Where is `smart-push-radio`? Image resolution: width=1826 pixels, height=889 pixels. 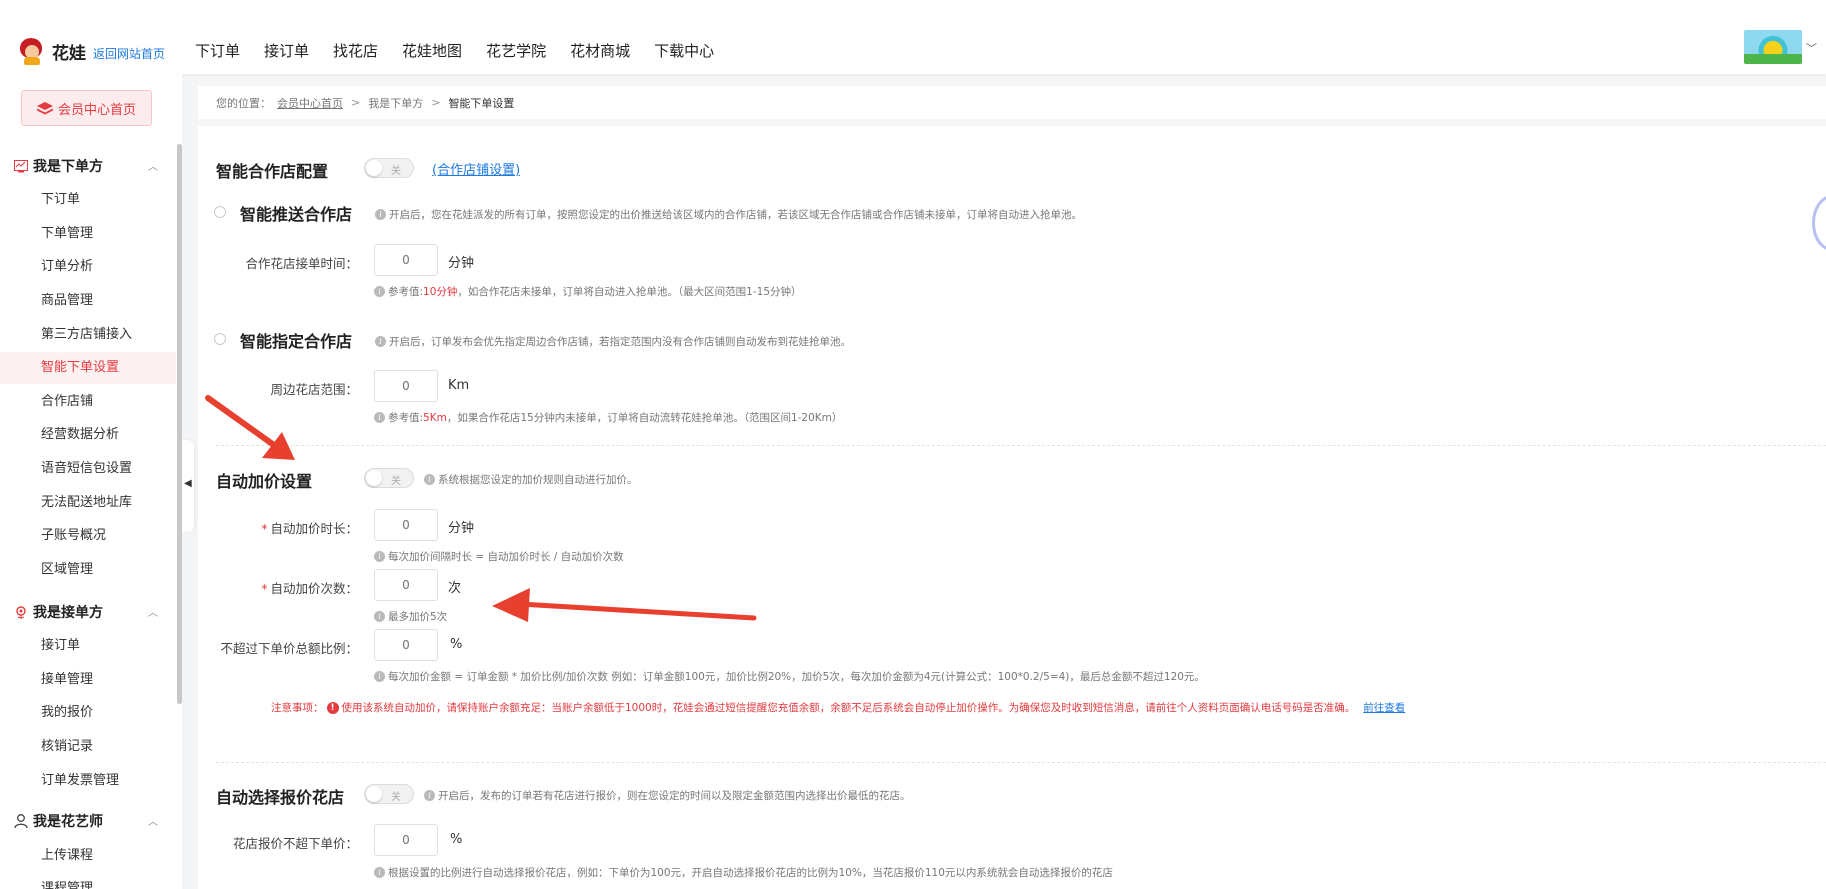
smart-push-radio is located at coordinates (220, 212).